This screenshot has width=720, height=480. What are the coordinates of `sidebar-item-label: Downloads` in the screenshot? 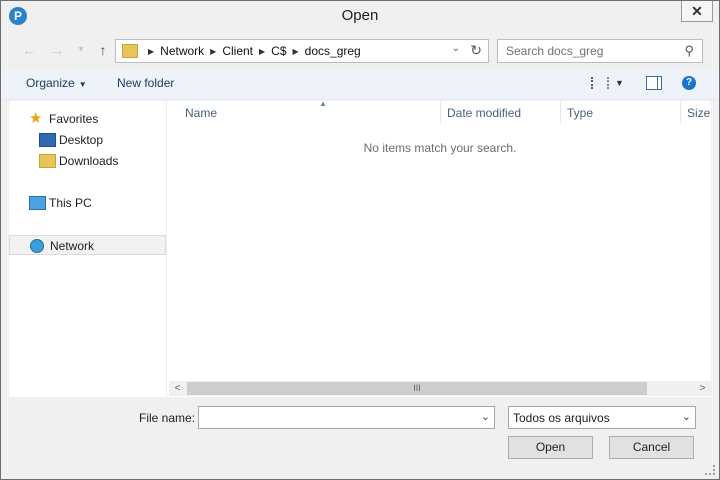 It's located at (89, 161).